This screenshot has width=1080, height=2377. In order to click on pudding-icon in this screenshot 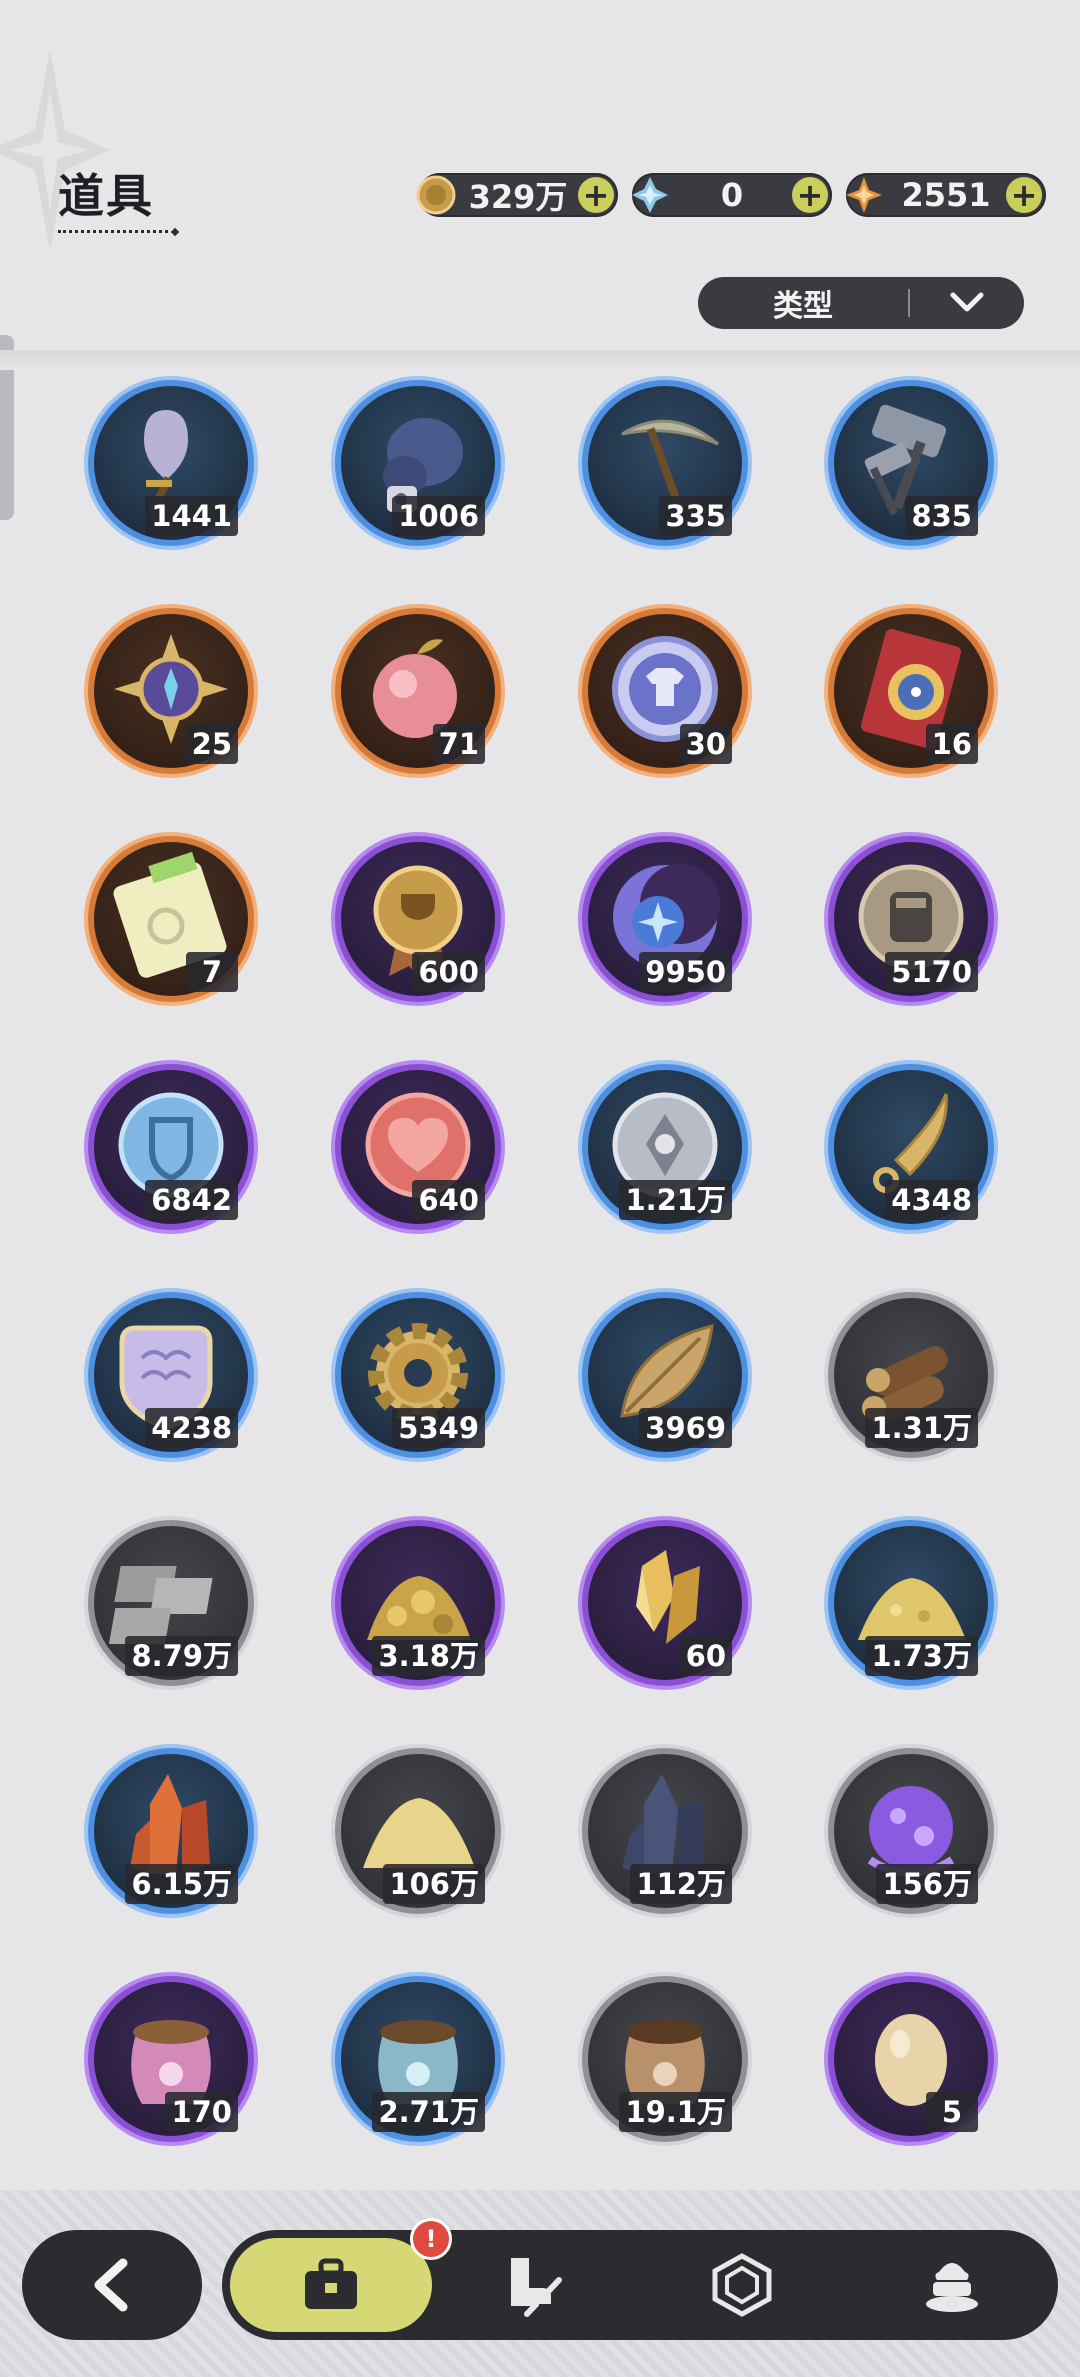, I will do `click(952, 2287)`.